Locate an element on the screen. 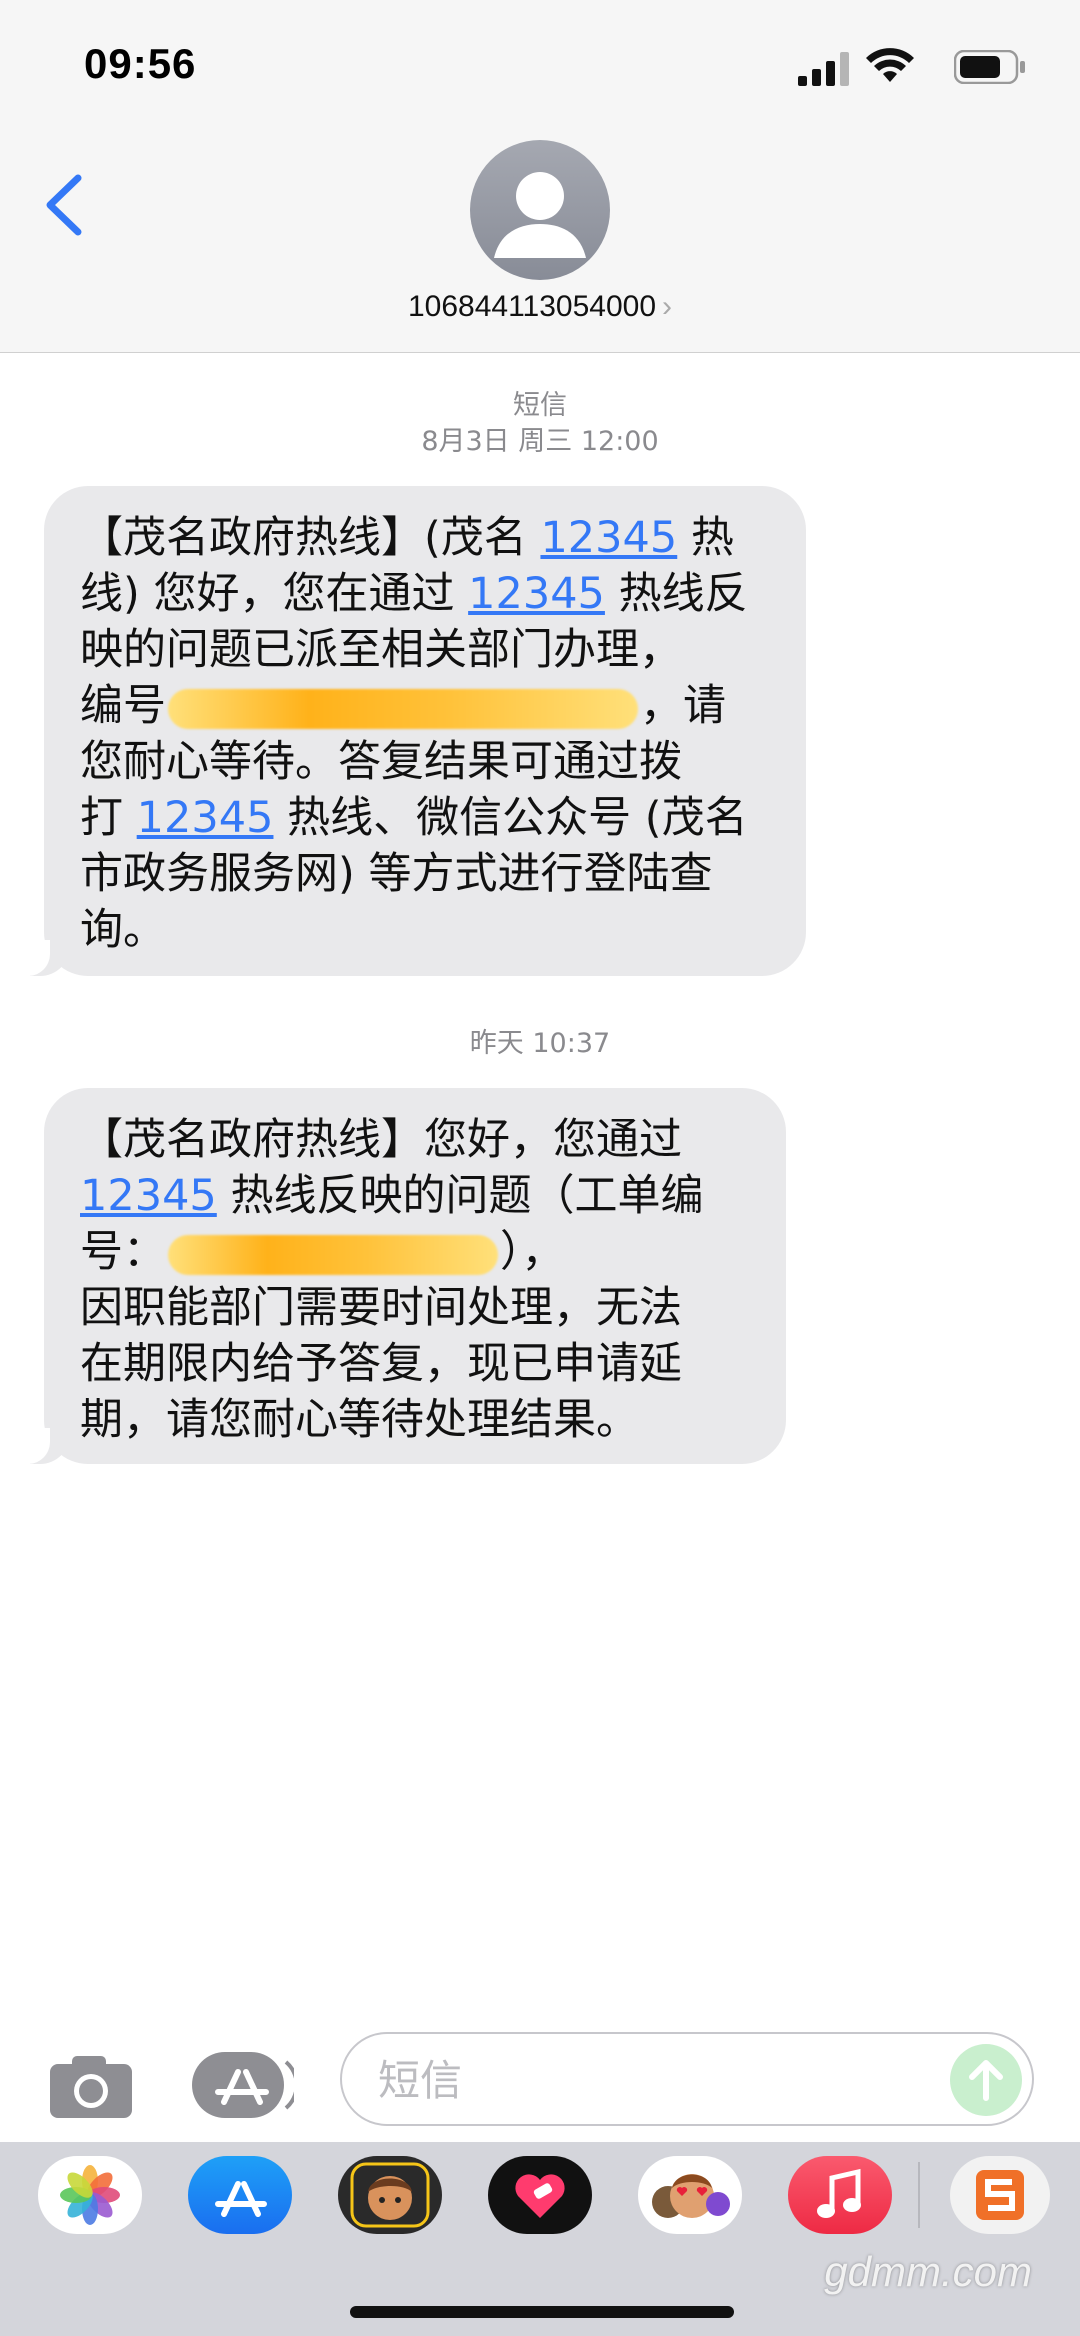  timestamp: 昨天 10:37 is located at coordinates (540, 1043).